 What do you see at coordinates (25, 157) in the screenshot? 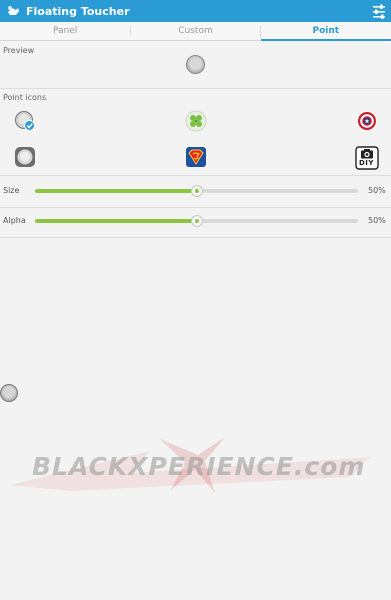
I see `gray-rounded-square-icon` at bounding box center [25, 157].